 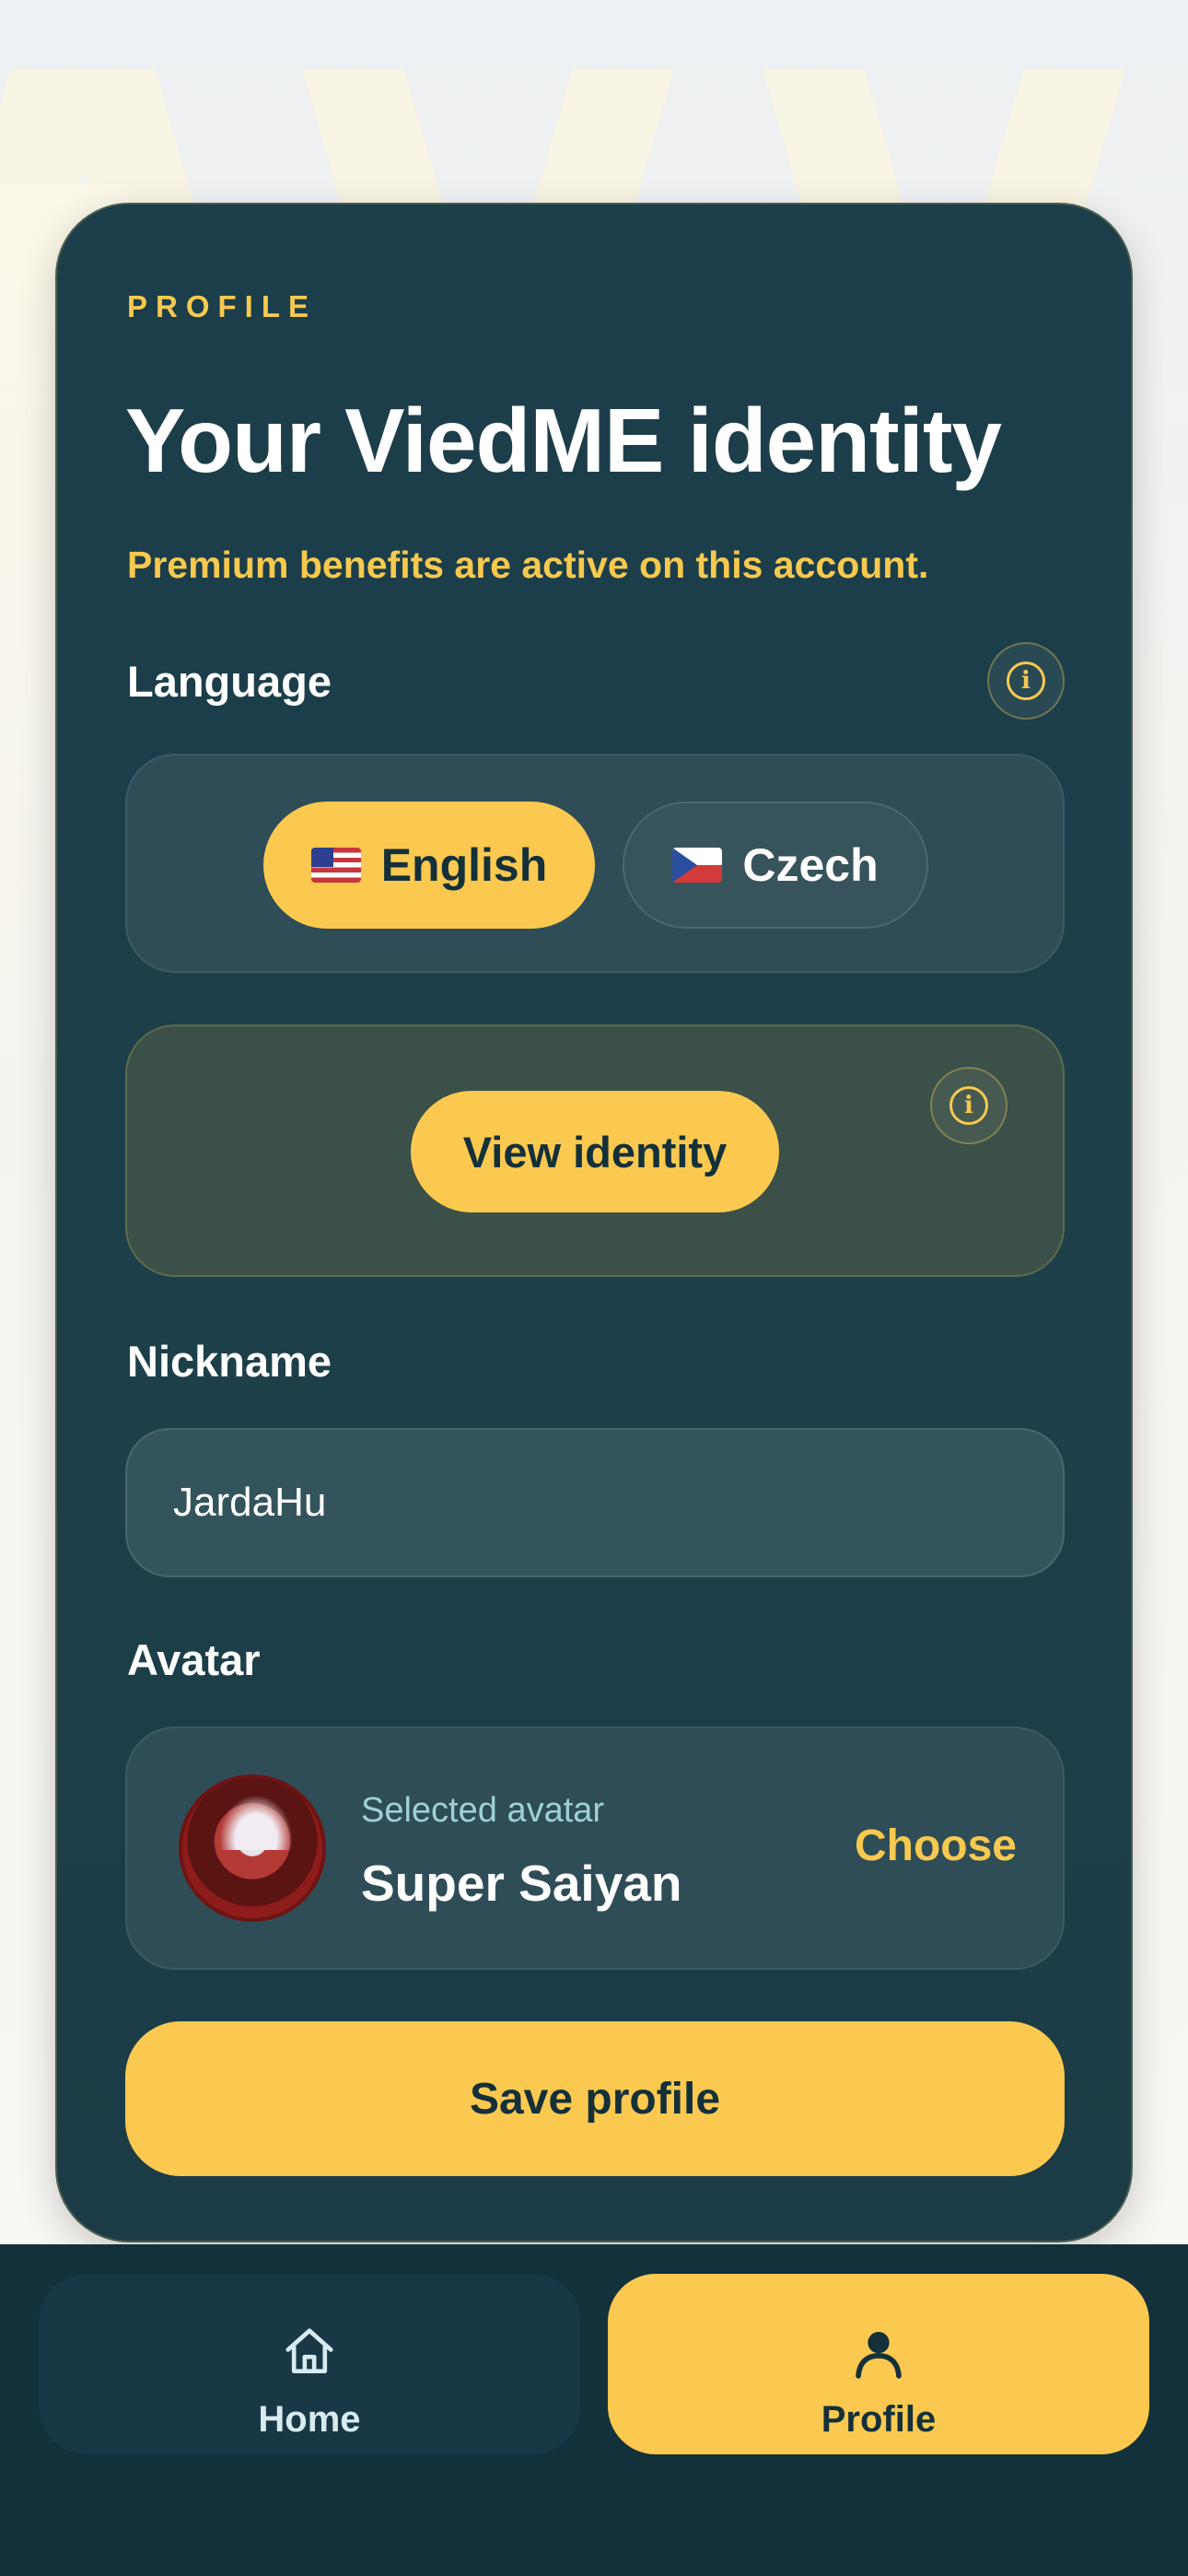 I want to click on choose-avatar-button: Choose, so click(x=936, y=1846).